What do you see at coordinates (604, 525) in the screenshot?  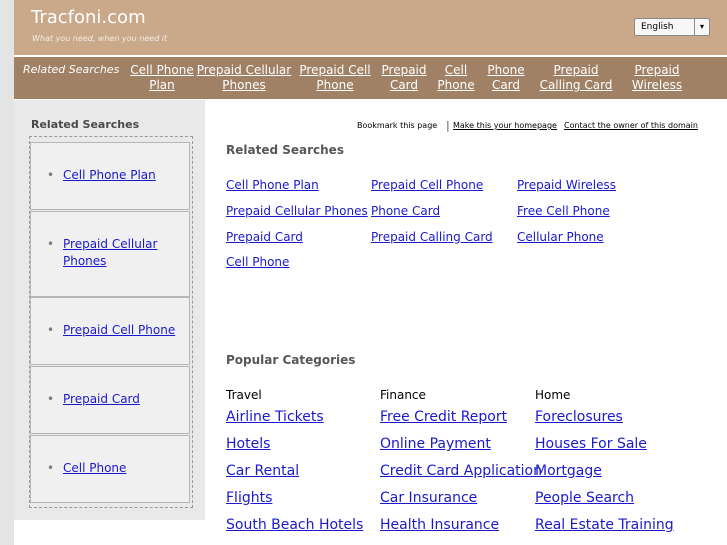 I see `category-link: Real Estate Training` at bounding box center [604, 525].